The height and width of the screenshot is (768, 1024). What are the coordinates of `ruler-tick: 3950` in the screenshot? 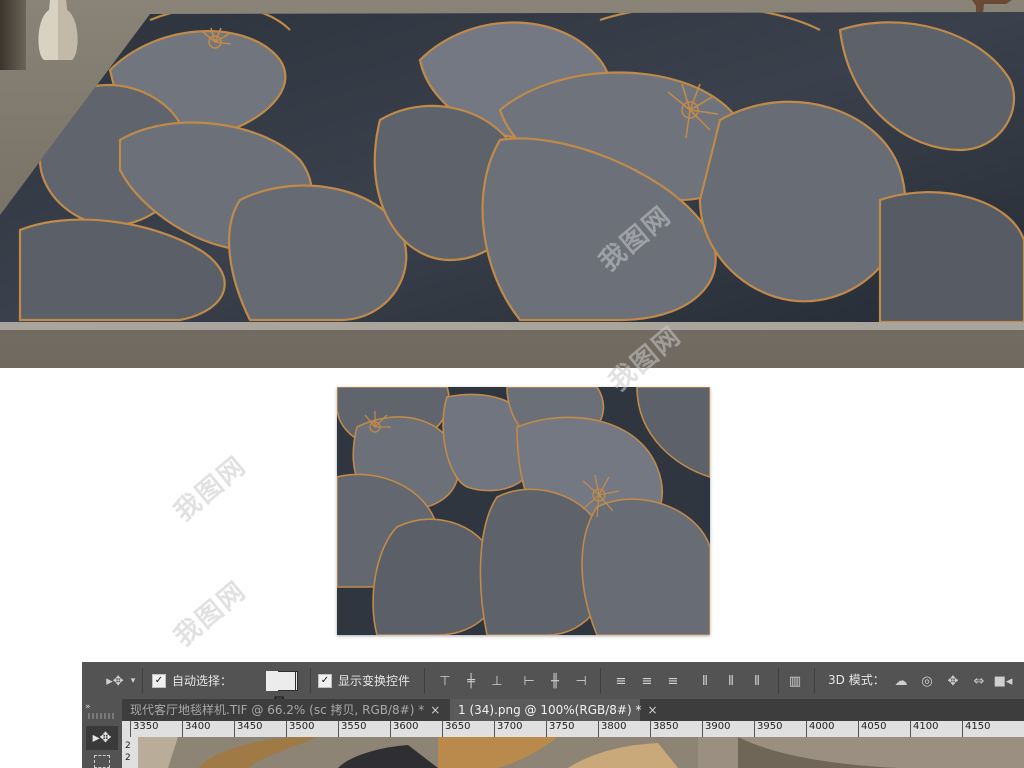 It's located at (768, 729).